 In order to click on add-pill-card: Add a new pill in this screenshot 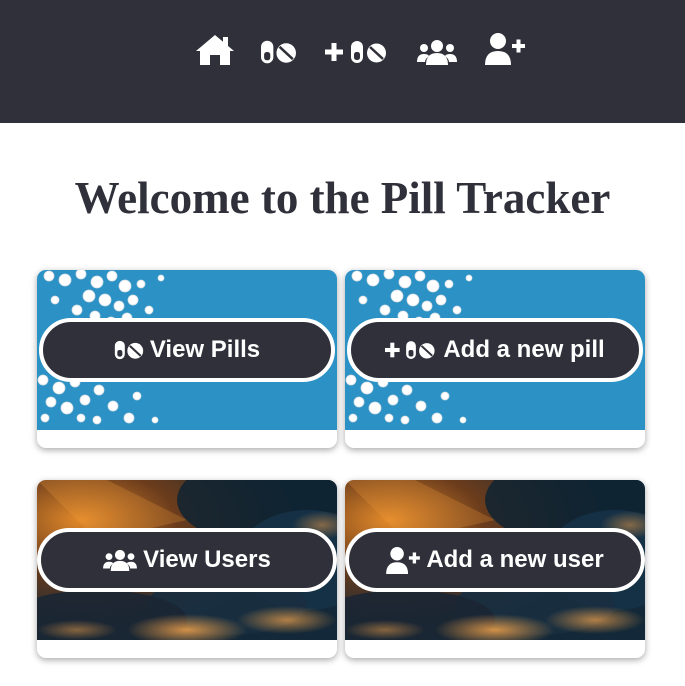, I will do `click(495, 359)`.